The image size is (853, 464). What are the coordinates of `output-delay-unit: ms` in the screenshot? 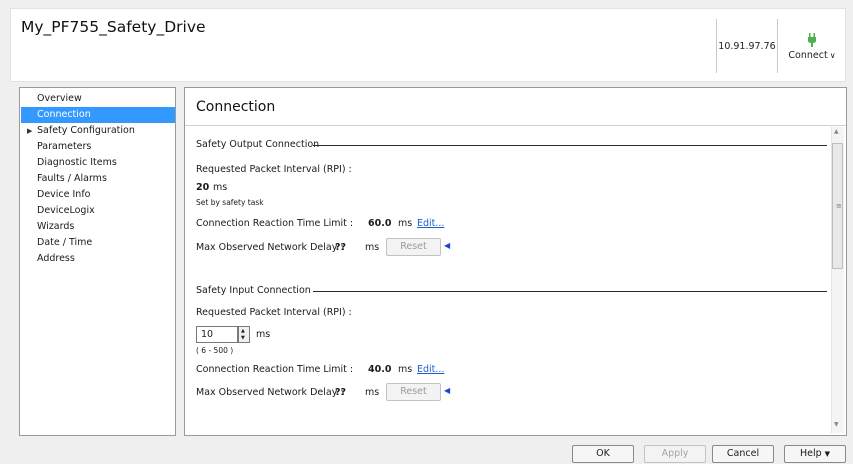 It's located at (372, 247).